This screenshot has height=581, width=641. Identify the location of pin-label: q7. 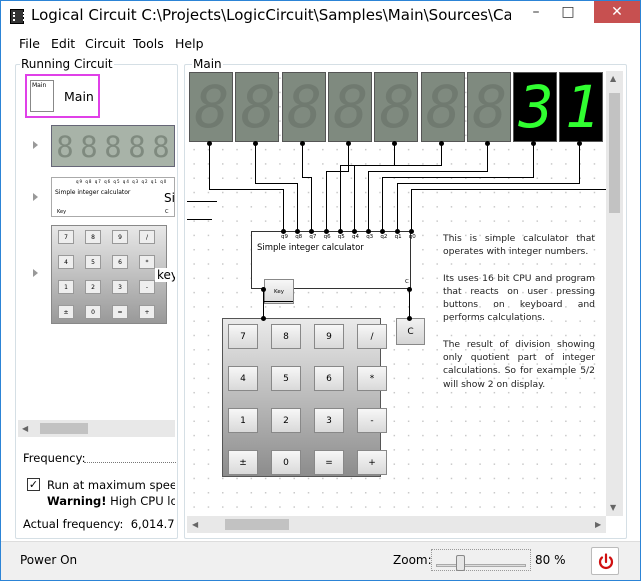
(313, 237).